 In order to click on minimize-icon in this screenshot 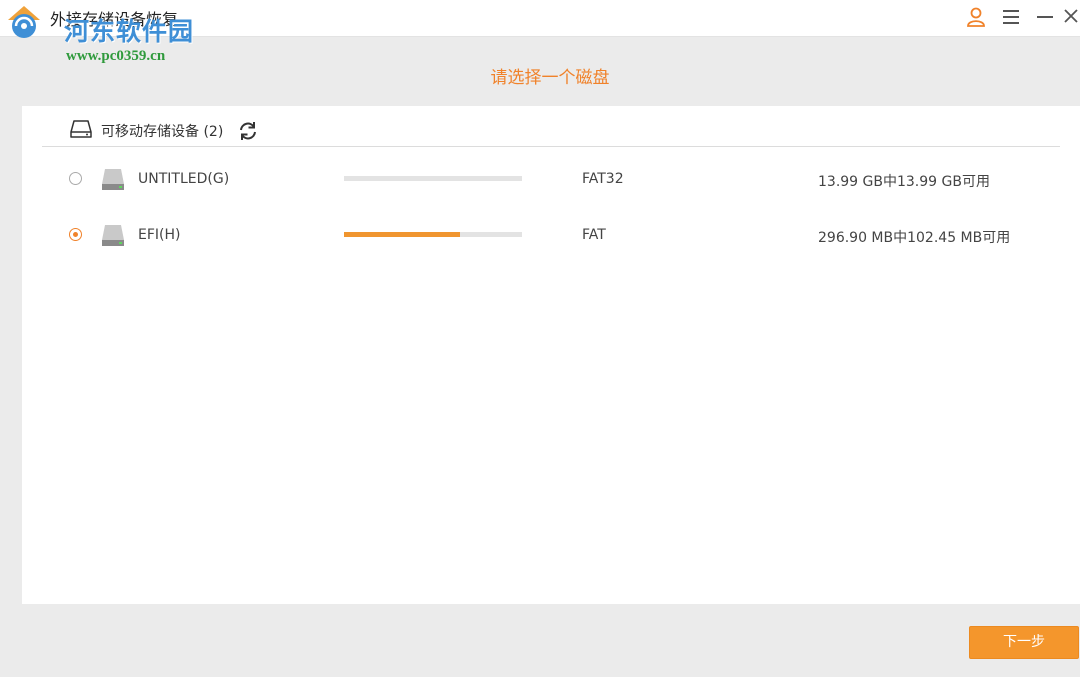, I will do `click(1045, 17)`.